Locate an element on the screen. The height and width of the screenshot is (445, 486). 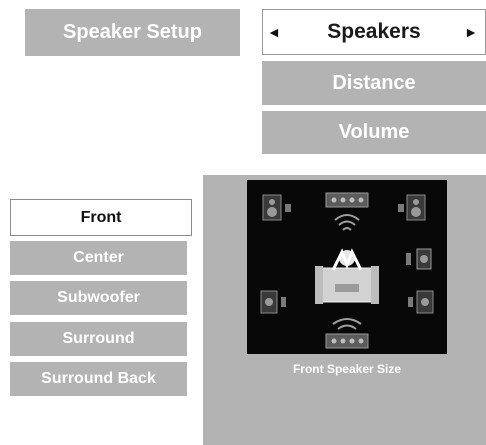
speaker-item-surround-back: Surround Back is located at coordinates (98, 379).